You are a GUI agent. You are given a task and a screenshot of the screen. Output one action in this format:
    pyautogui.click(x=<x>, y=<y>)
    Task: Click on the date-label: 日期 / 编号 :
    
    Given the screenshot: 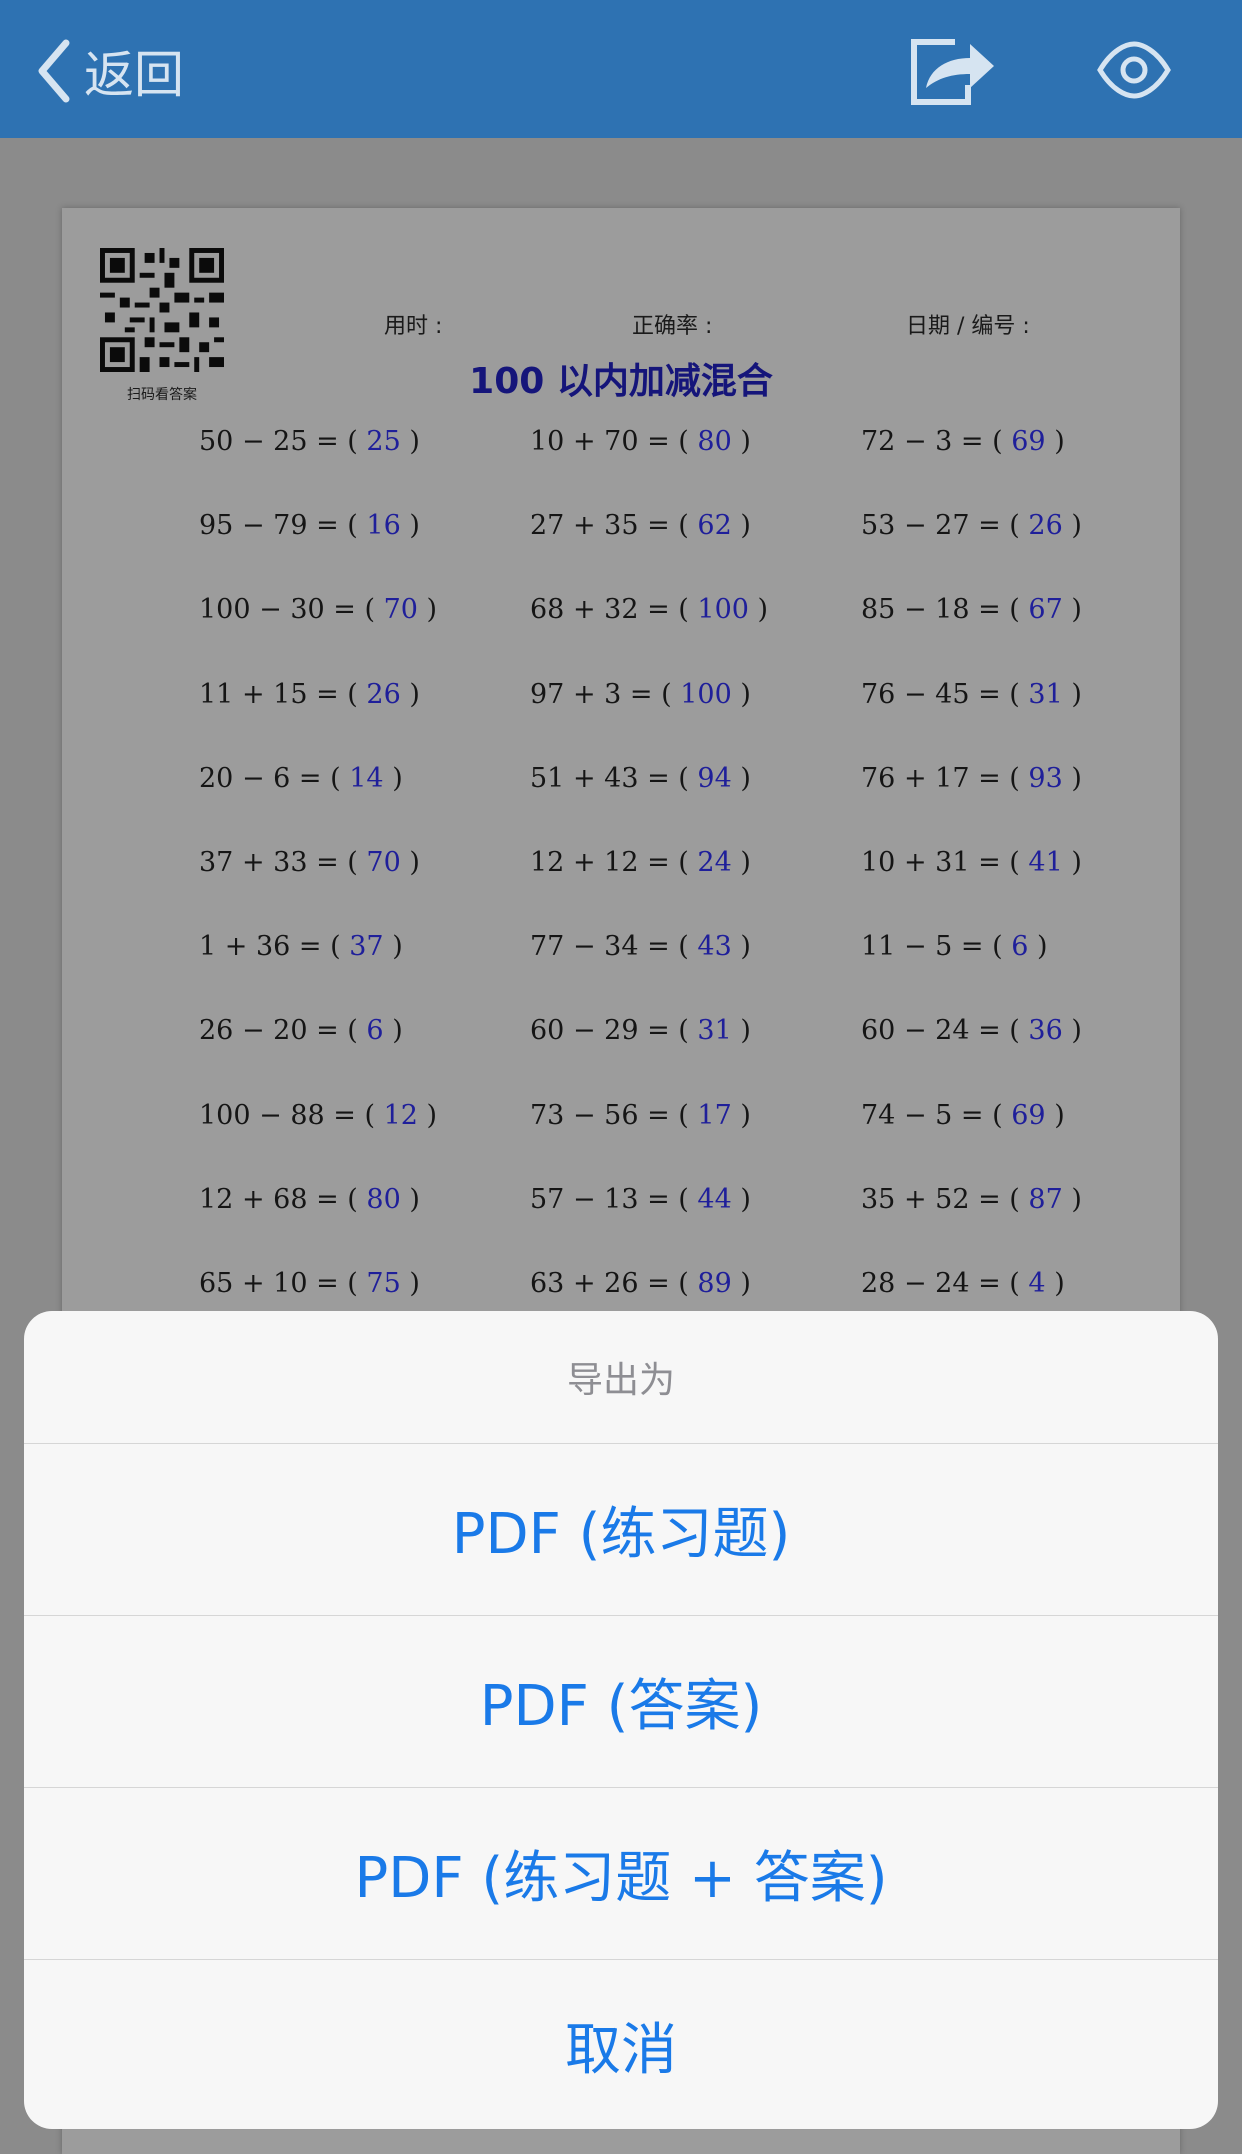 What is the action you would take?
    pyautogui.click(x=968, y=326)
    